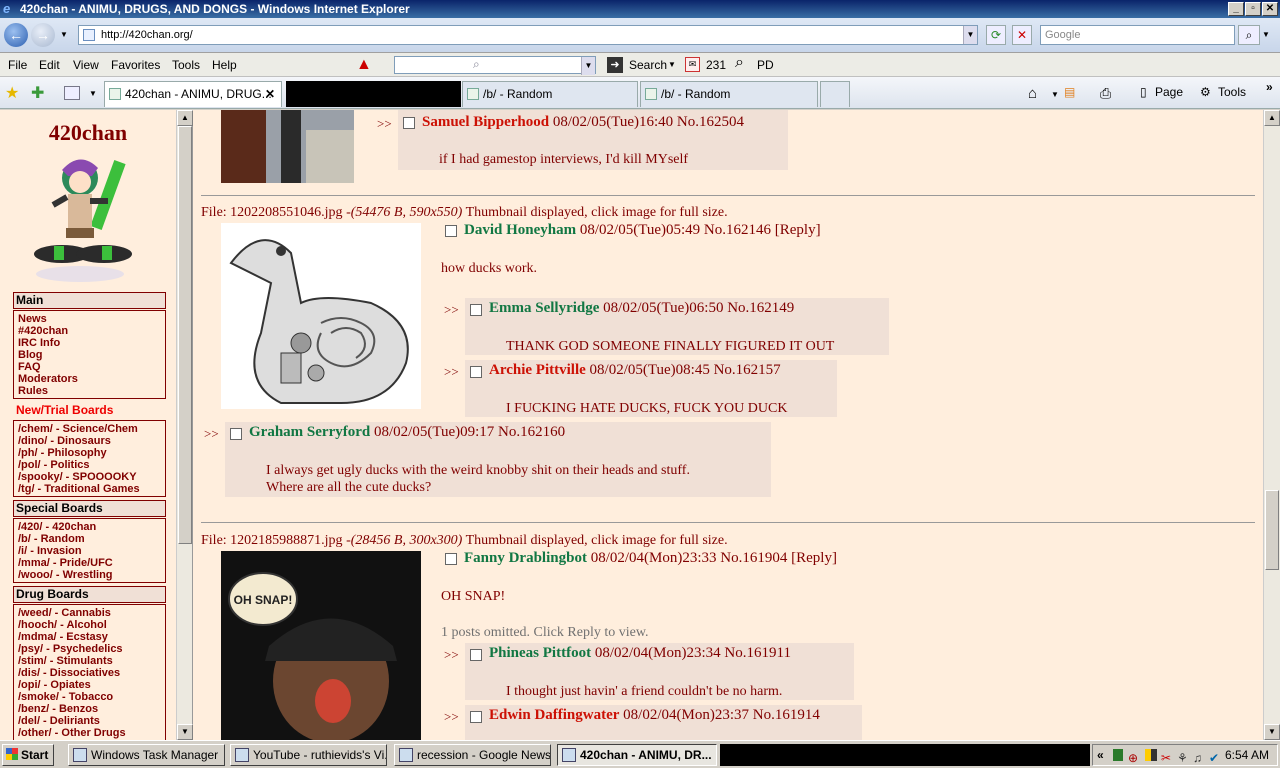 This screenshot has height=768, width=1280. What do you see at coordinates (89, 429) in the screenshot?
I see `nav-link-board: /chem/ - Science/Chem` at bounding box center [89, 429].